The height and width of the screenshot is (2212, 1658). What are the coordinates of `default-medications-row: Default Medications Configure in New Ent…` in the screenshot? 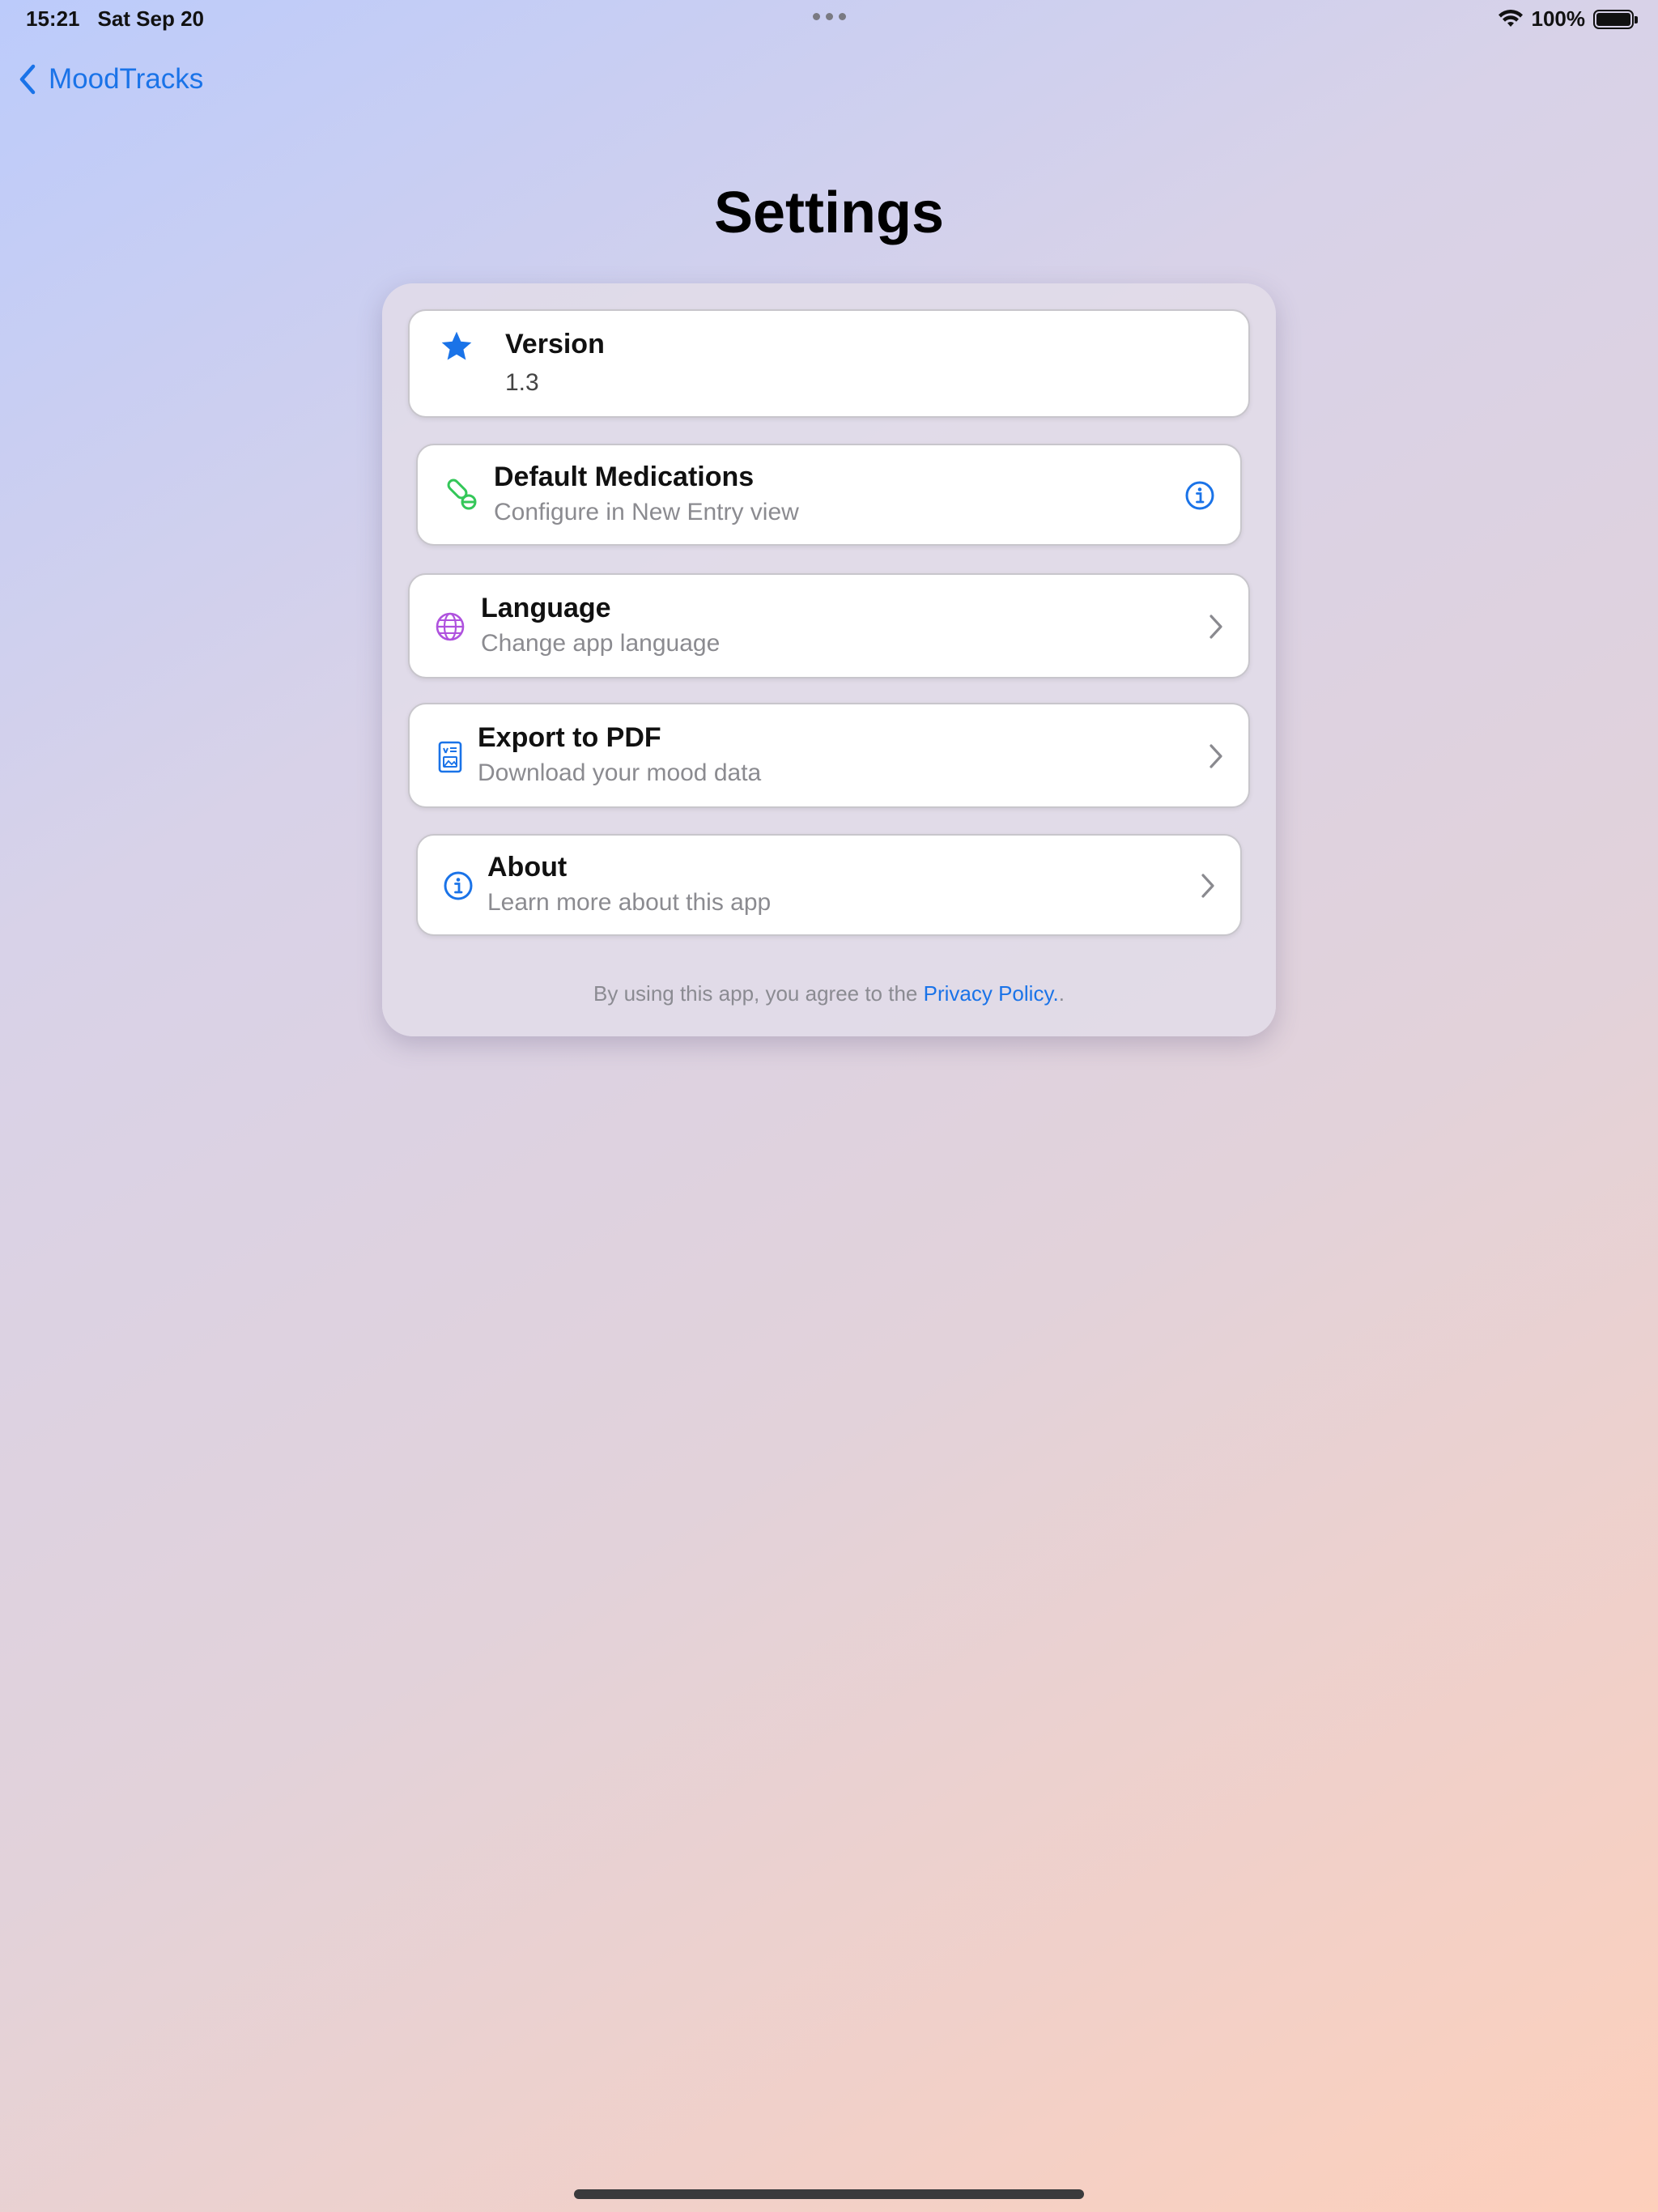 It's located at (829, 495).